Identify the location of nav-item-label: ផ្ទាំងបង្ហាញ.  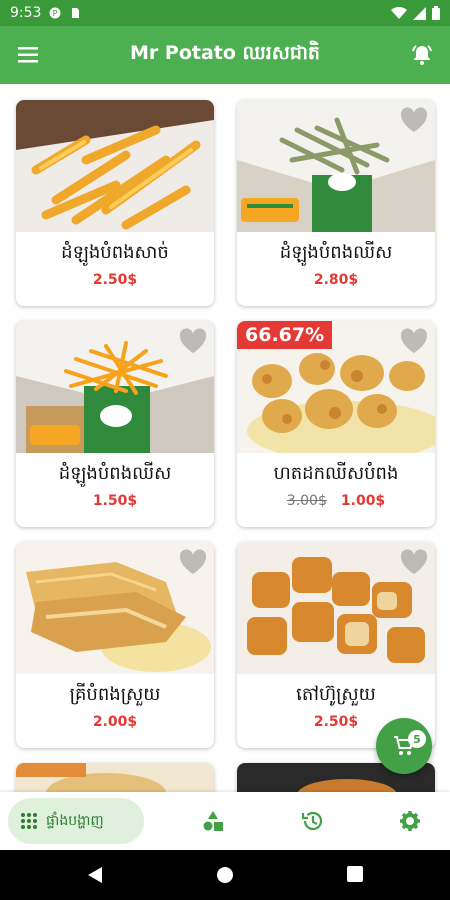
(75, 820).